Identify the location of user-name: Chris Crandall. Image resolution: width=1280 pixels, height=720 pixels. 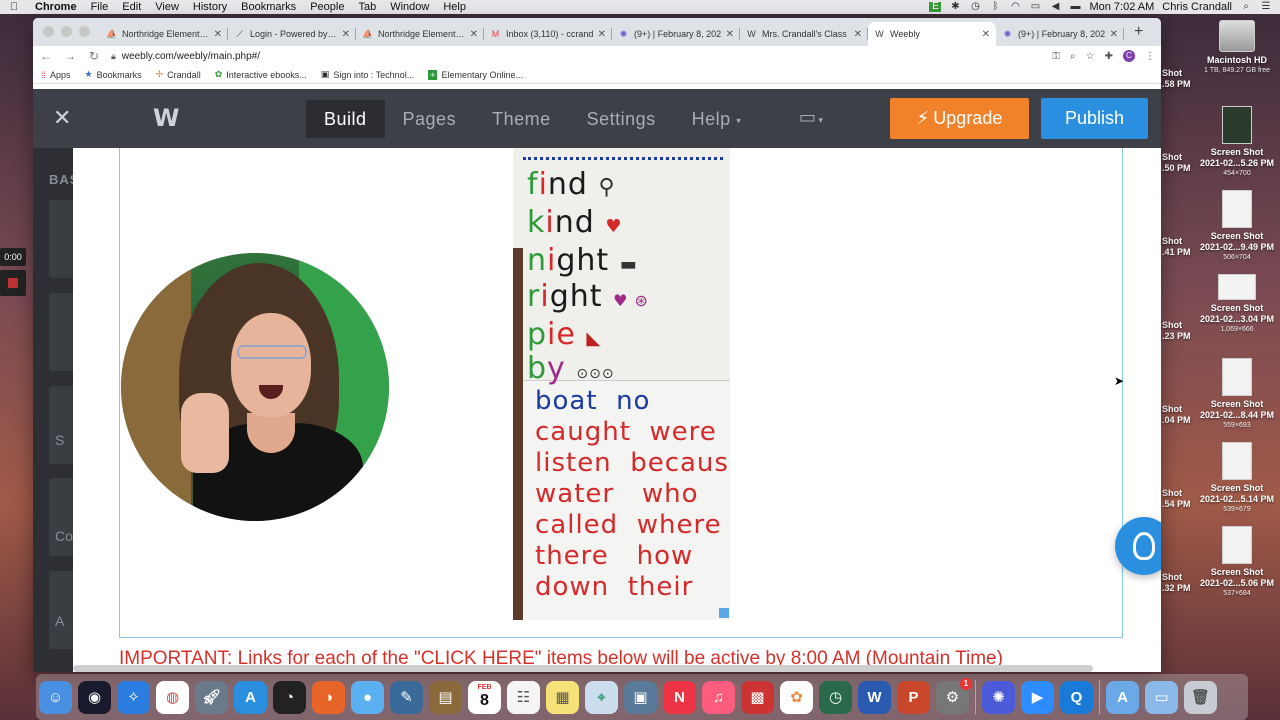
(1197, 7).